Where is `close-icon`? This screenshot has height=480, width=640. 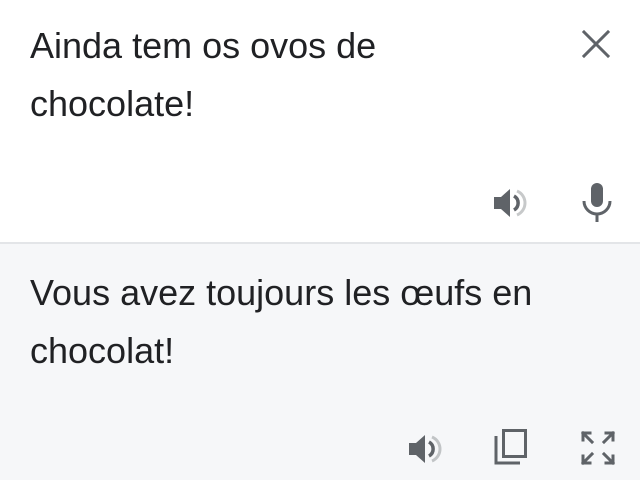
close-icon is located at coordinates (596, 44).